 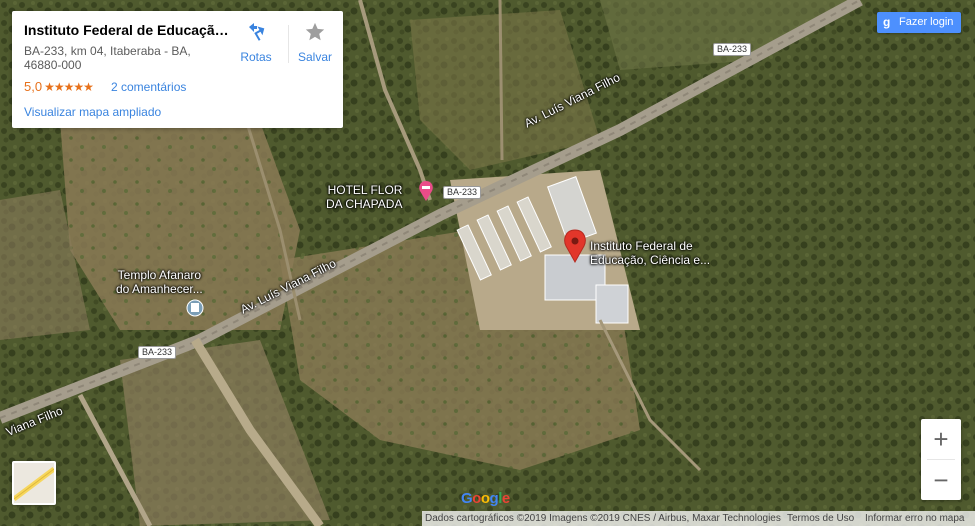 I want to click on map-label-hotel: HOTEL FLOR DA CHAPADA, so click(x=364, y=197).